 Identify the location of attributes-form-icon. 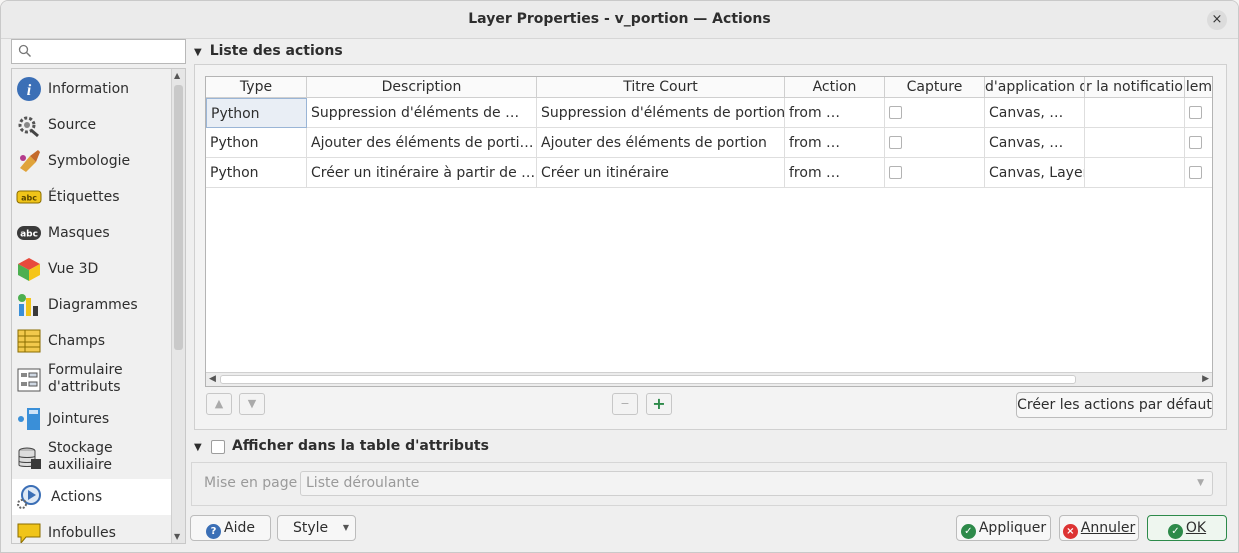
(29, 380).